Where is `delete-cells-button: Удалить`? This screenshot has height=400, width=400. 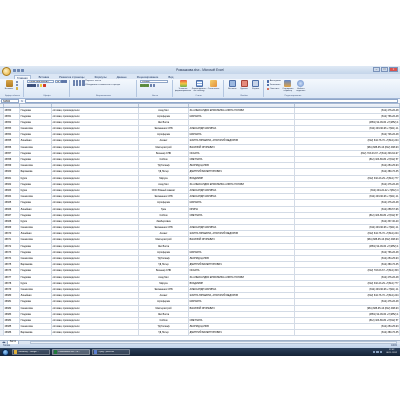
delete-cells-button: Удалить is located at coordinates (244, 85).